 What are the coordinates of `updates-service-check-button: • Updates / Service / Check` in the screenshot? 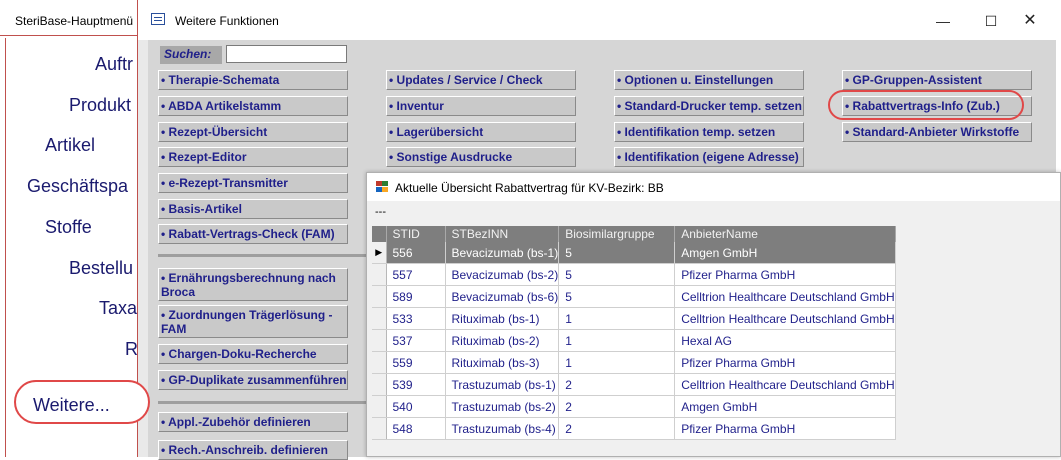 It's located at (481, 80).